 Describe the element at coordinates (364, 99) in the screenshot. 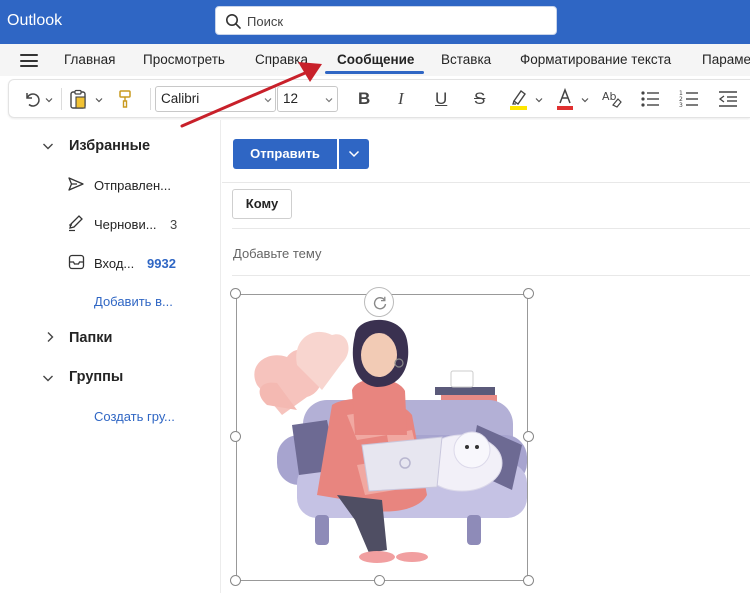

I see `bold-button: B` at that location.